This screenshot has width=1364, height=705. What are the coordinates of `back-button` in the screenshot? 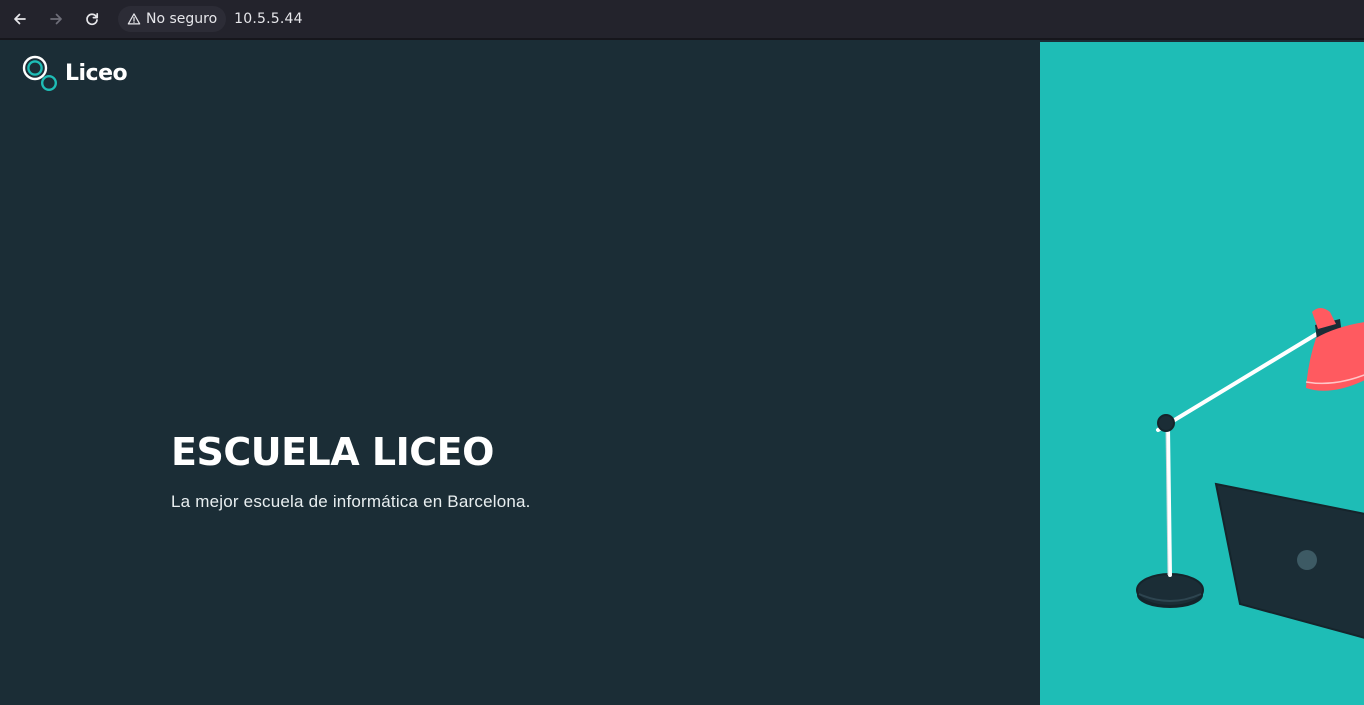 It's located at (20, 19).